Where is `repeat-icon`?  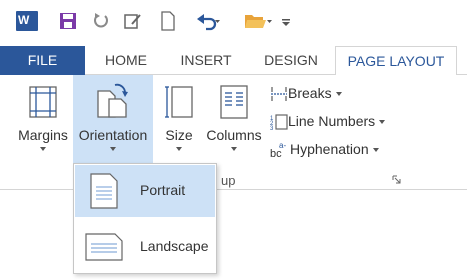
repeat-icon is located at coordinates (101, 21).